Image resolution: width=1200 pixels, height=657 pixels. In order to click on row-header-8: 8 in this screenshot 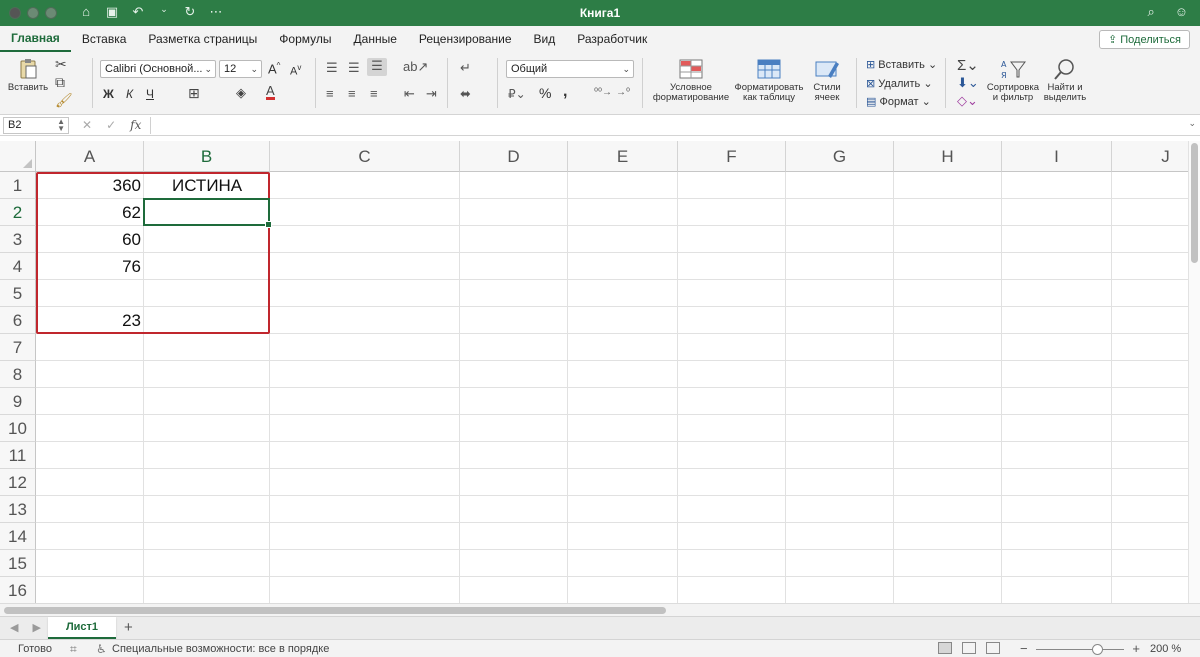, I will do `click(18, 374)`.